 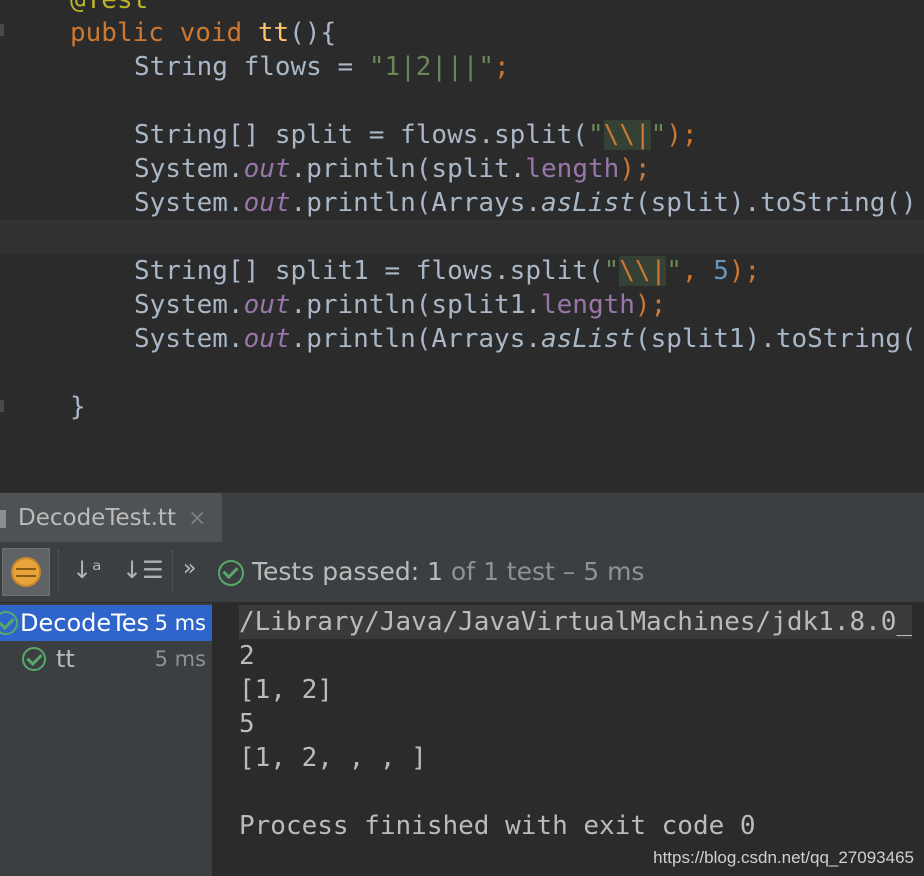 I want to click on run-tab-label: DecodeTest.tt, so click(x=97, y=518).